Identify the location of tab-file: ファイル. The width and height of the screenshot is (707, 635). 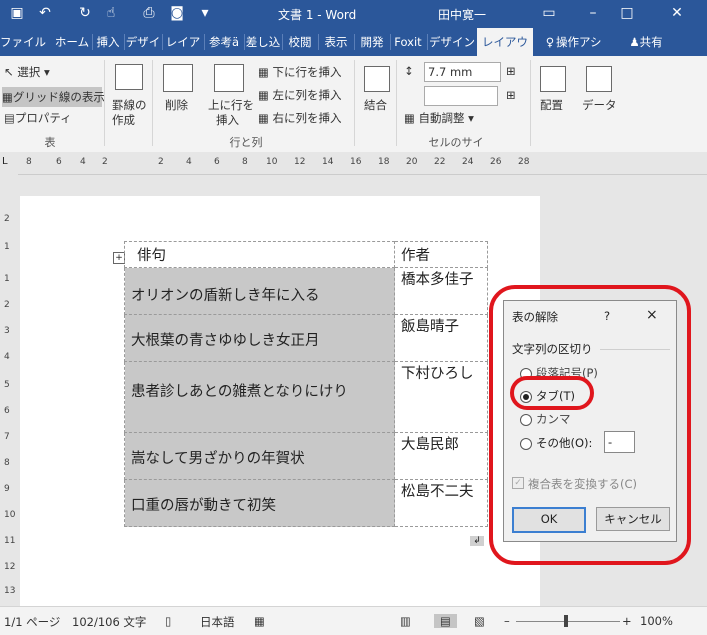
(23, 42).